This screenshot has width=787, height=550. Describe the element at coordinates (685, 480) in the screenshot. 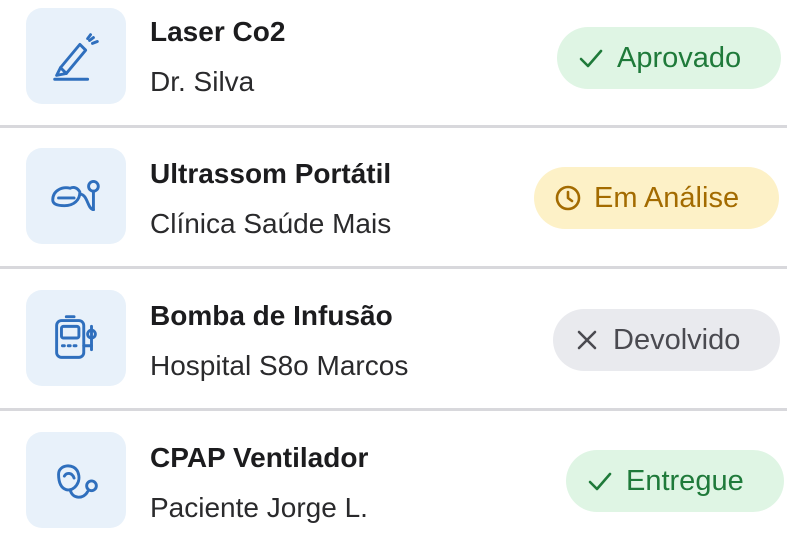

I see `status-label: Entregue` at that location.